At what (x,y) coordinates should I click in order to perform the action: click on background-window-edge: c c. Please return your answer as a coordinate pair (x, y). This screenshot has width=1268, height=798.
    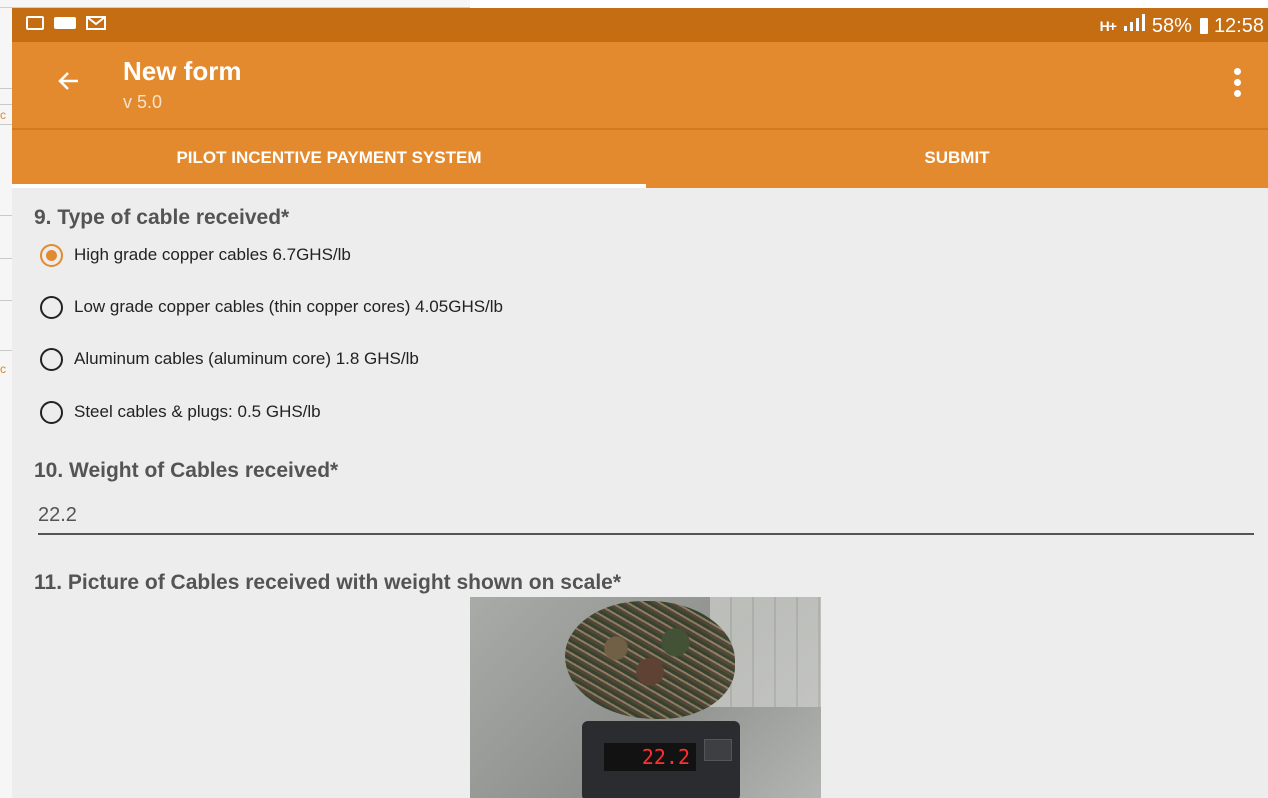
    Looking at the image, I should click on (6, 399).